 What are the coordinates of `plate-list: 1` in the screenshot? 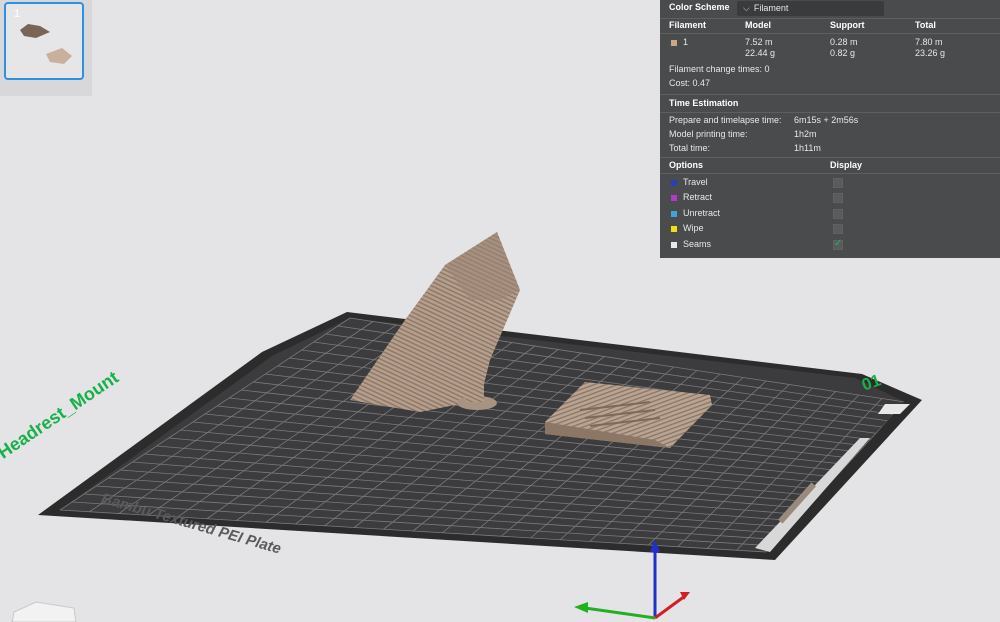 It's located at (46, 48).